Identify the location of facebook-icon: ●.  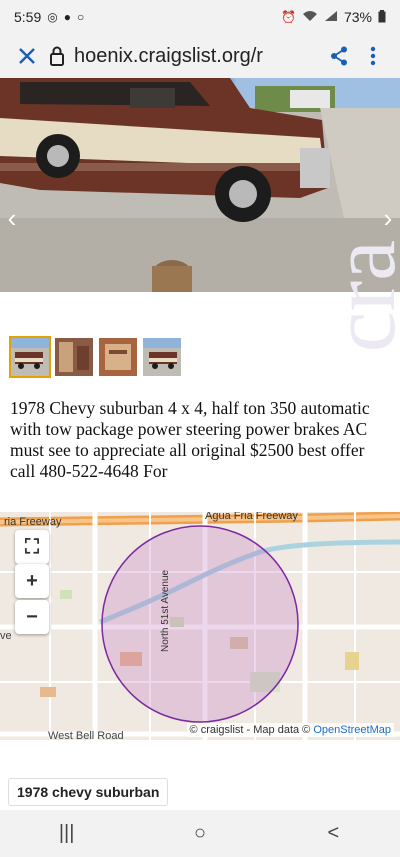
(67, 17).